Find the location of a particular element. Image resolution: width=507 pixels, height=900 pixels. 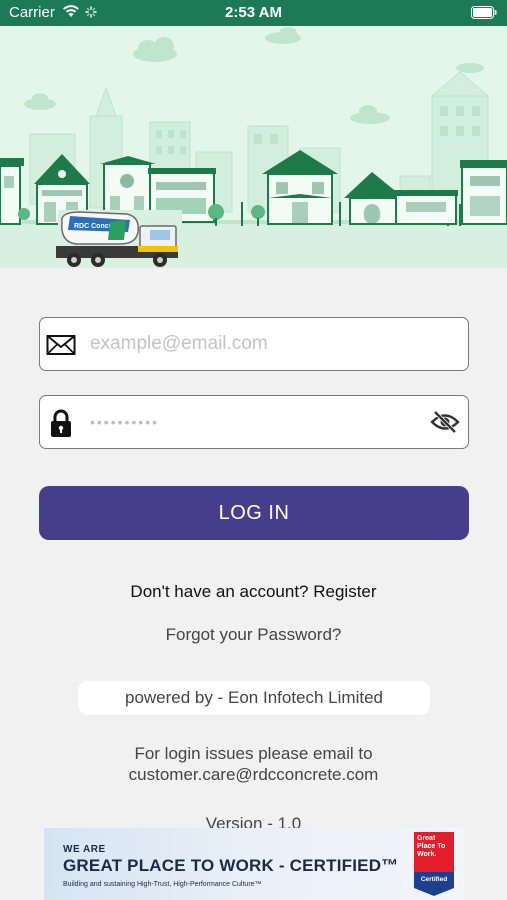

powered-by-label: powered by - Eon Infotech Limited is located at coordinates (254, 698).